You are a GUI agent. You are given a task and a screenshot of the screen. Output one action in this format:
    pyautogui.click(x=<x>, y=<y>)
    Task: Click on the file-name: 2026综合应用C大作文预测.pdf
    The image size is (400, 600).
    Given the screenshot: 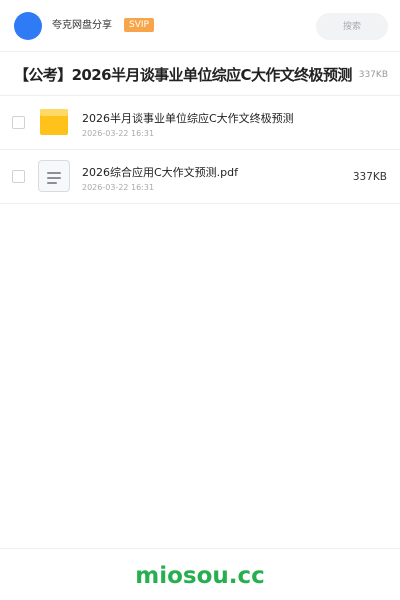 What is the action you would take?
    pyautogui.click(x=160, y=172)
    